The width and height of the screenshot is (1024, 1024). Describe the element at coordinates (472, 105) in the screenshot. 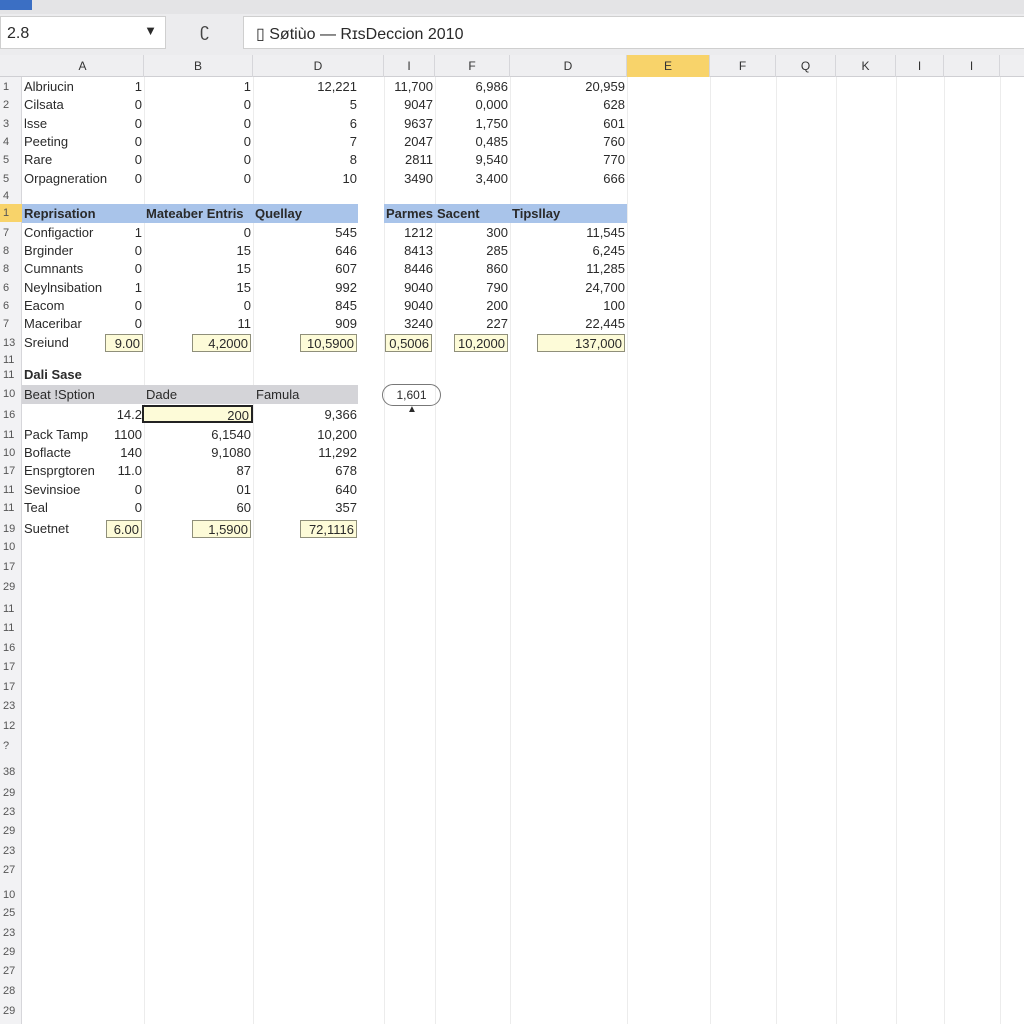

I see `cell: 0,000` at that location.